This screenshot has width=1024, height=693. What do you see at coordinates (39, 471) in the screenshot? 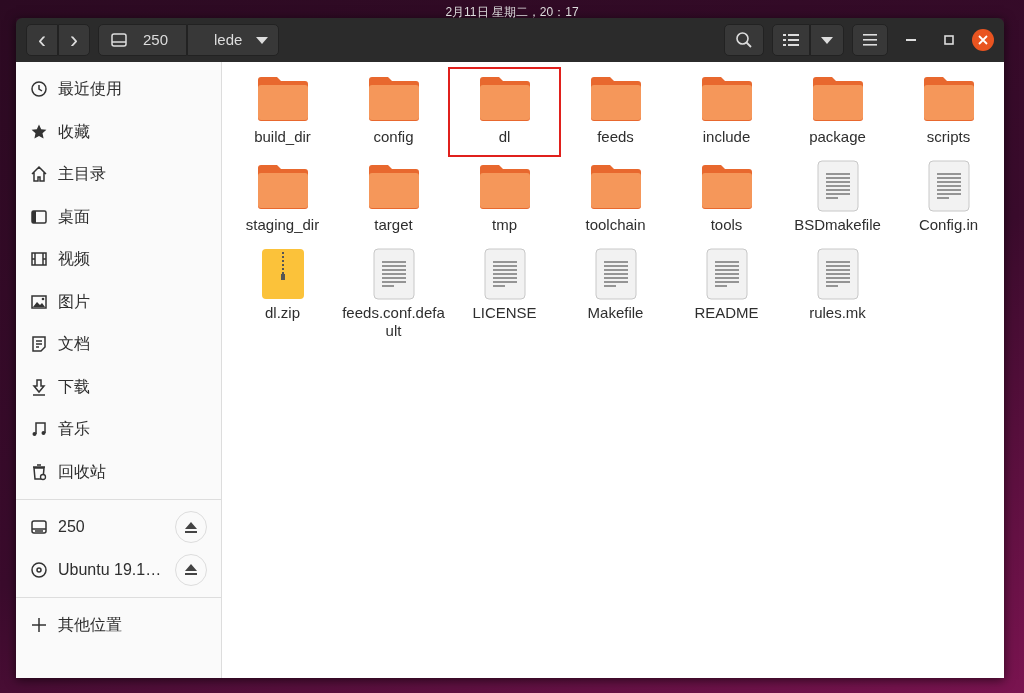
I see `trash-icon` at bounding box center [39, 471].